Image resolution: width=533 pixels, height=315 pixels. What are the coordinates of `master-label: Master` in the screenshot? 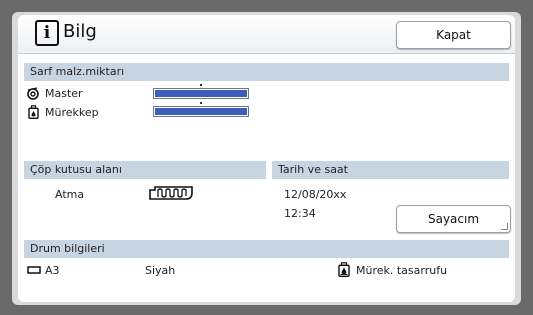 It's located at (64, 93).